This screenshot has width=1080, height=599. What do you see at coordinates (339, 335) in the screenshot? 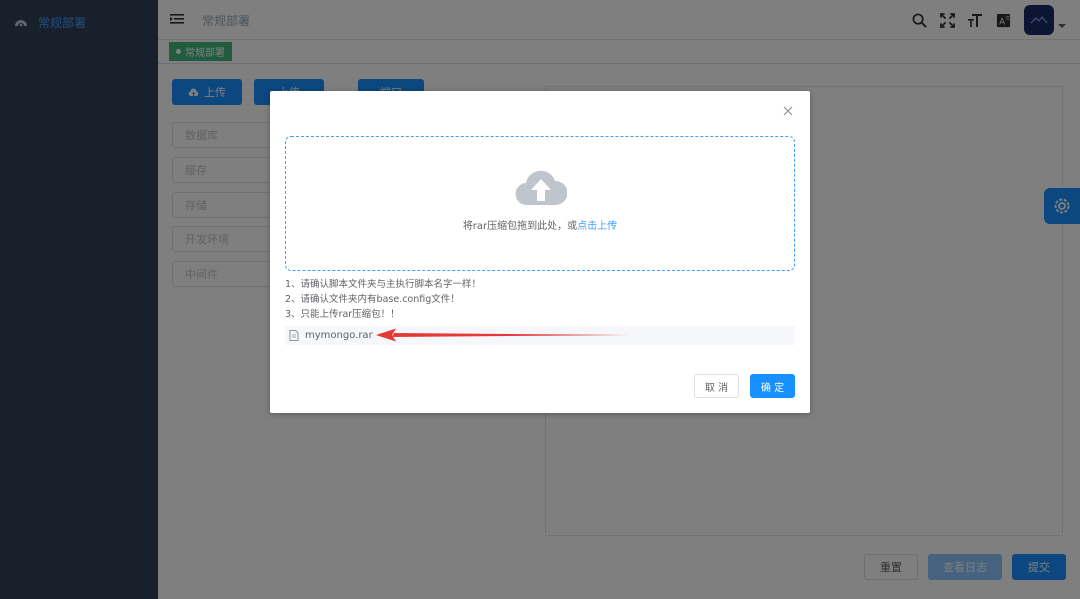
I see `file-name: mymongo.rar` at bounding box center [339, 335].